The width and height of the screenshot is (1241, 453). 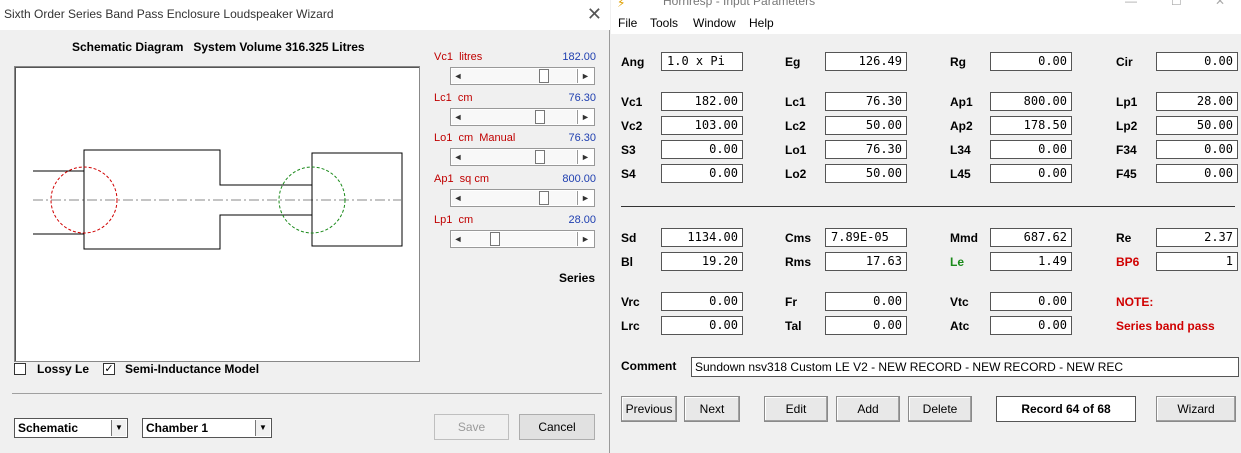 What do you see at coordinates (1031, 125) in the screenshot?
I see `param-input-ap2: 178.50` at bounding box center [1031, 125].